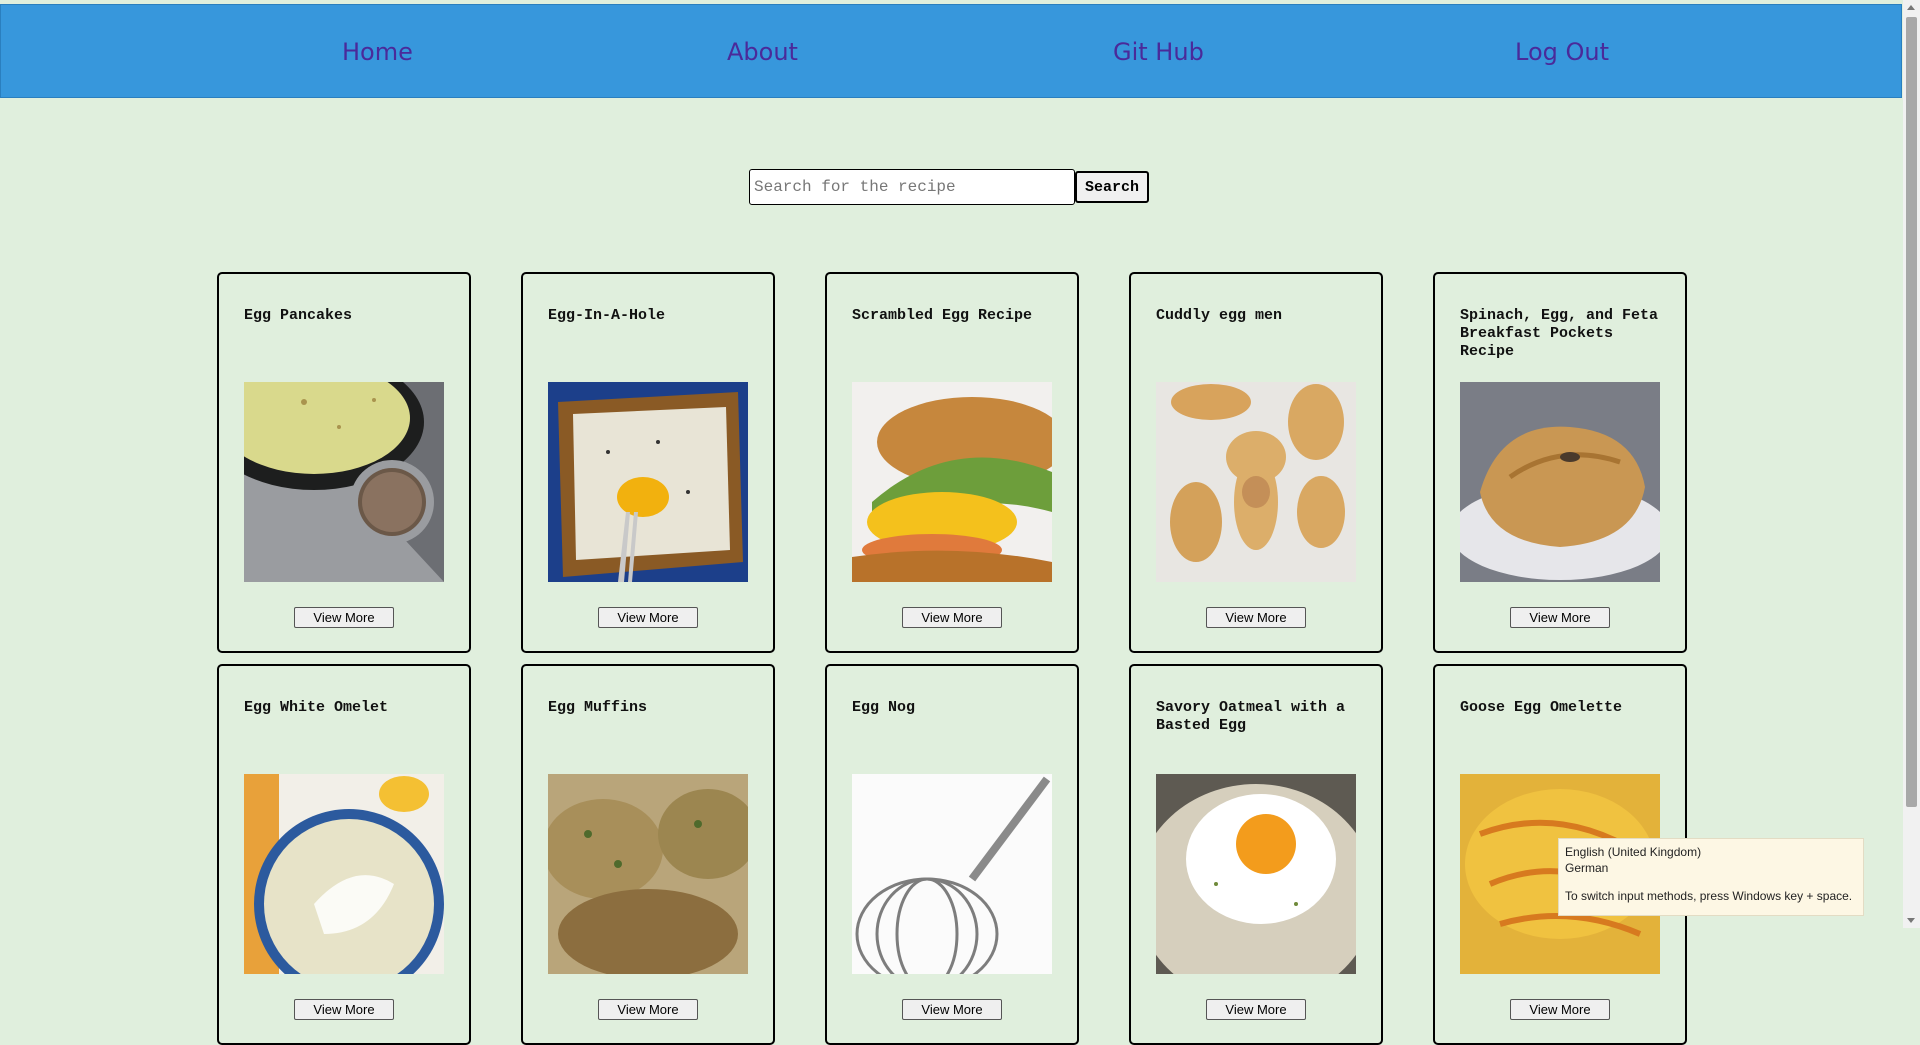 This screenshot has height=1045, width=1920. Describe the element at coordinates (952, 482) in the screenshot. I see `scrambled-egg-photo` at that location.